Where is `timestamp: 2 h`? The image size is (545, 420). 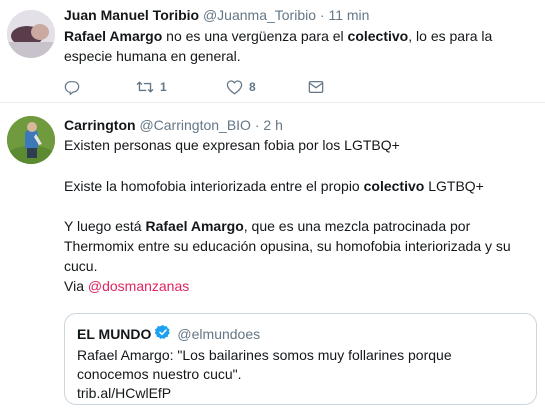
timestamp: 2 h is located at coordinates (272, 125).